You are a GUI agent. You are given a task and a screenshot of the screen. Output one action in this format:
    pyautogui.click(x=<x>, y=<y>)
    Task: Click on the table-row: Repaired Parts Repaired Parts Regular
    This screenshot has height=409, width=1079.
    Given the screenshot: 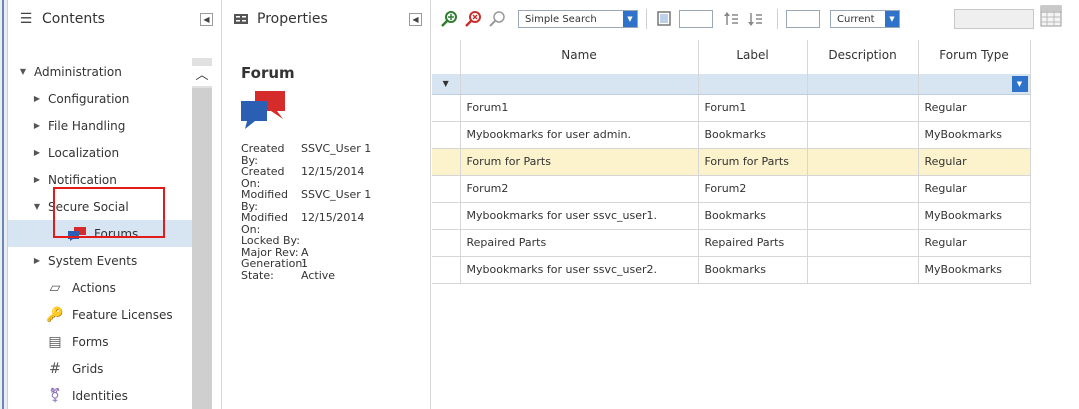 What is the action you would take?
    pyautogui.click(x=731, y=243)
    